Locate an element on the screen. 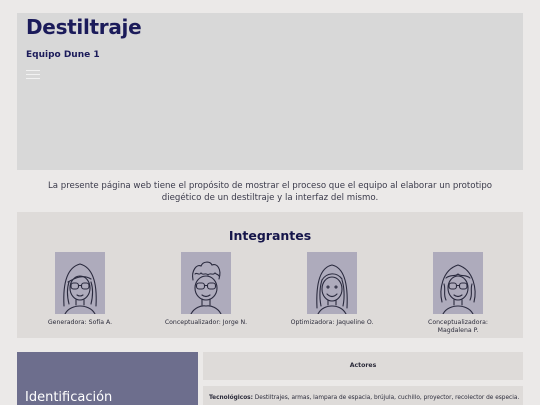 The width and height of the screenshot is (540, 405). avatar-girl-wavy-hair-glasses-icon is located at coordinates (458, 283).